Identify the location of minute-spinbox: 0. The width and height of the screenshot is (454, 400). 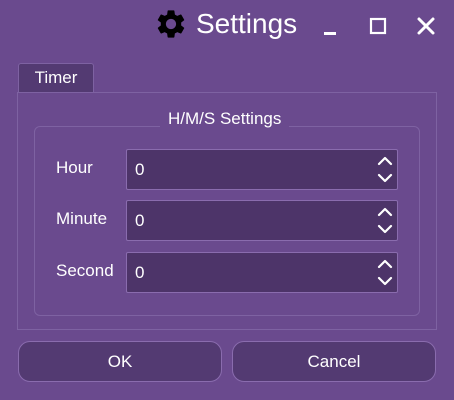
(262, 220).